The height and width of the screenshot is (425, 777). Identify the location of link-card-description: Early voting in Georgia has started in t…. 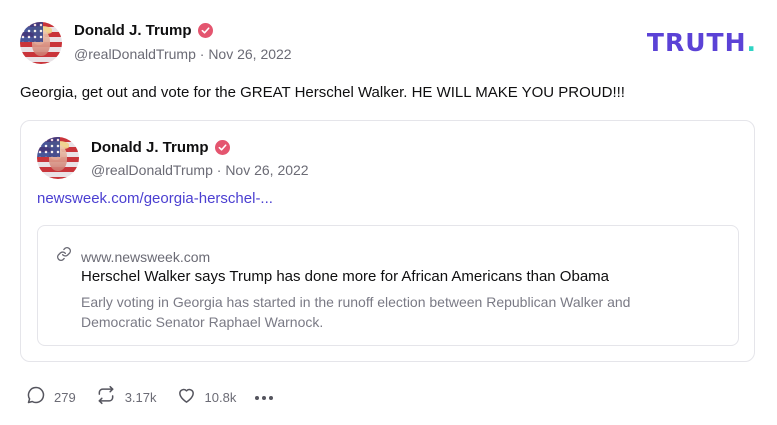
(356, 312).